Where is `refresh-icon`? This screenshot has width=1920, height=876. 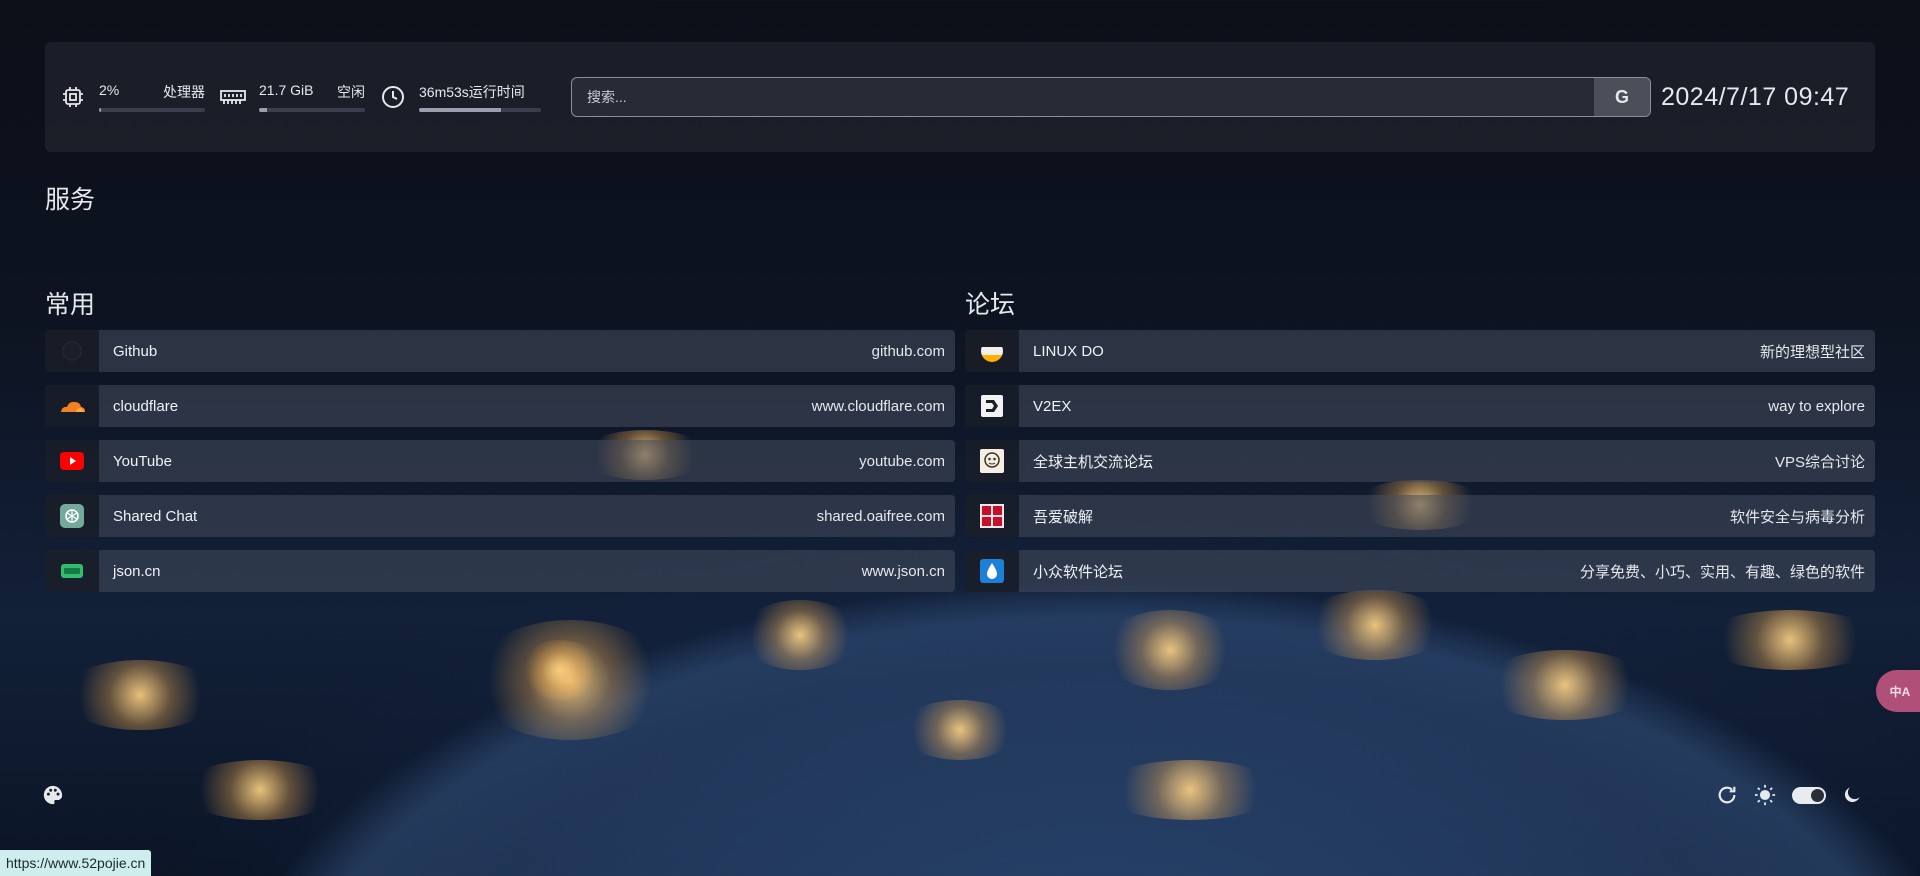
refresh-icon is located at coordinates (1727, 795).